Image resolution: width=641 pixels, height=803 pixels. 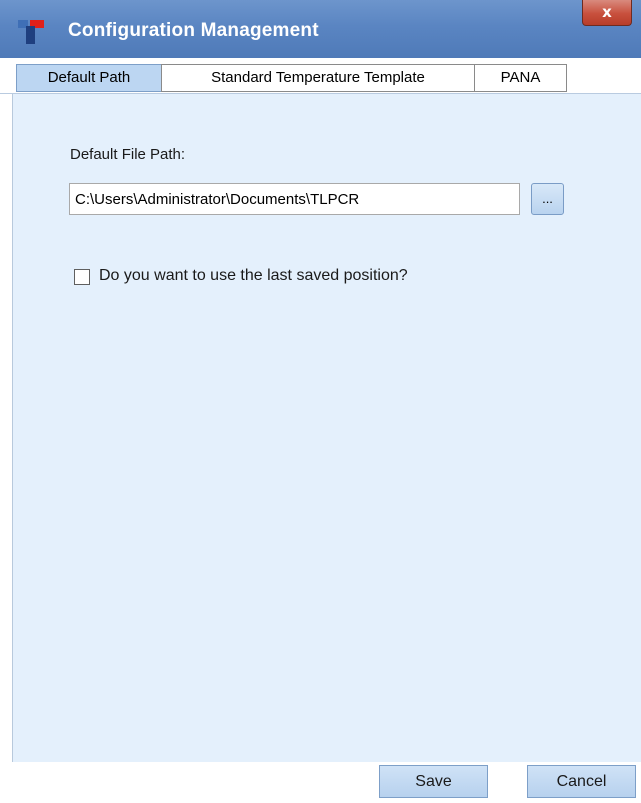 I want to click on save-button: Save, so click(x=433, y=781).